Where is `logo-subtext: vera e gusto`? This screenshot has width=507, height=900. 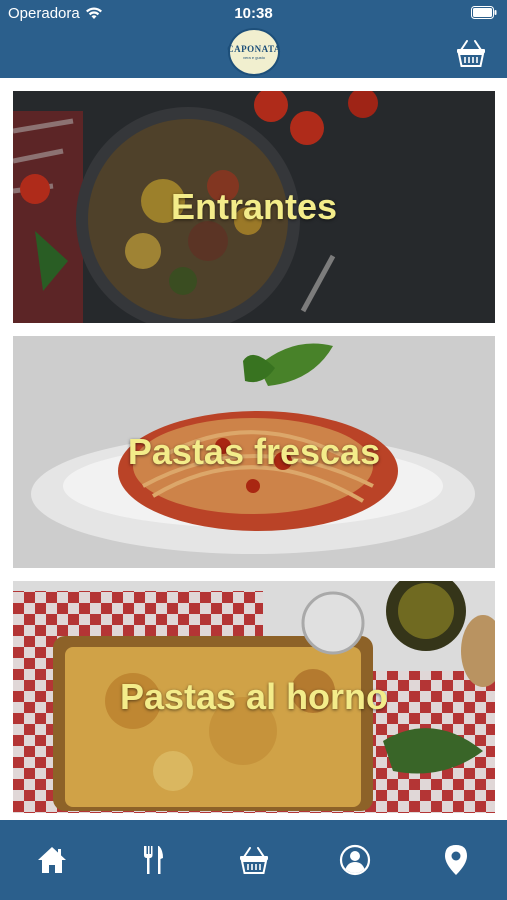
logo-subtext: vera e gusto is located at coordinates (253, 57).